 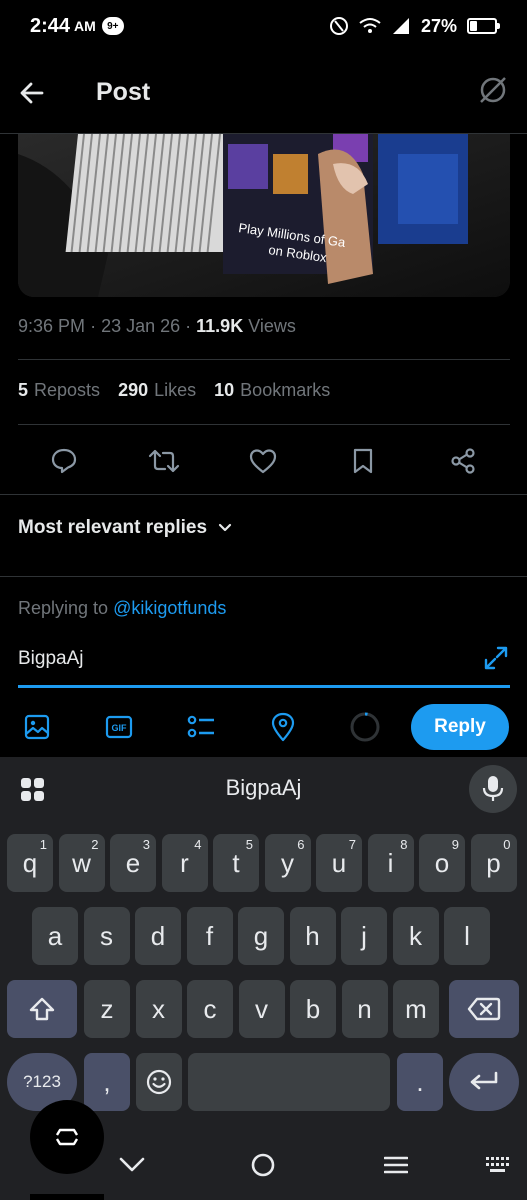 I want to click on replies-sort-dropdown: Most relevant replies, so click(x=125, y=528).